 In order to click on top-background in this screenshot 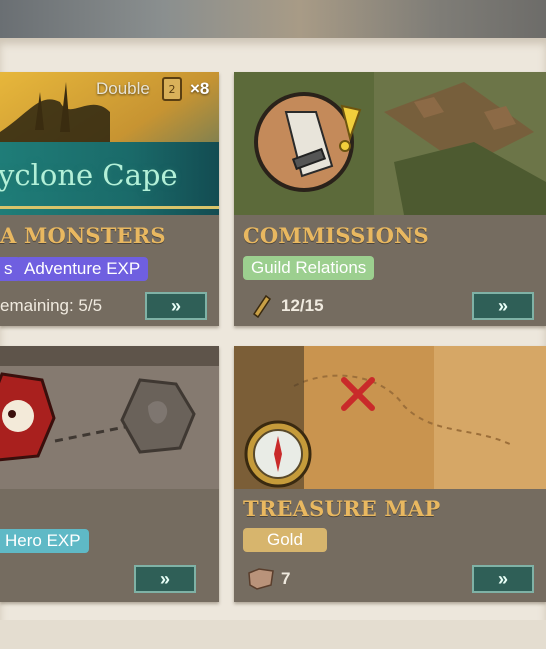, I will do `click(273, 21)`.